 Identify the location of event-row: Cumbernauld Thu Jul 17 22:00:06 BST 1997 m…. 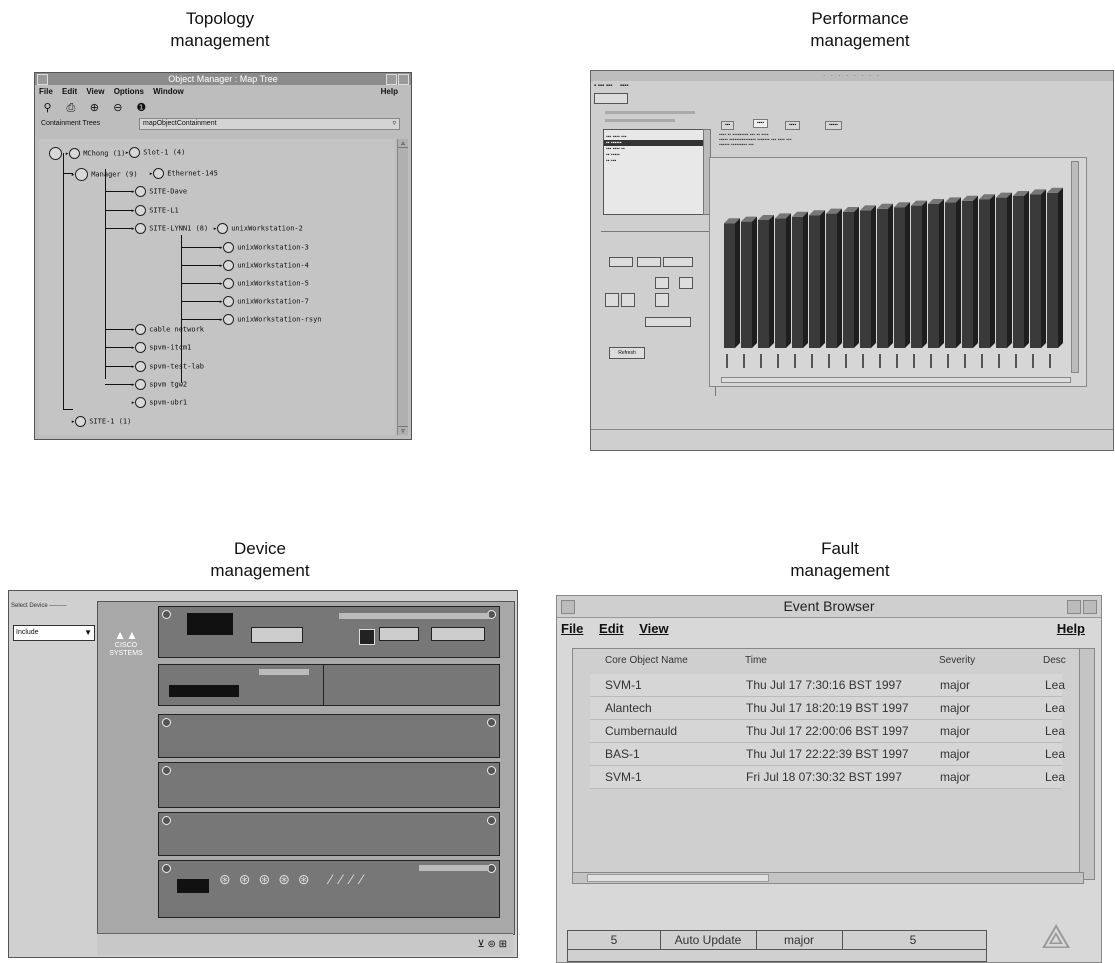
(827, 731).